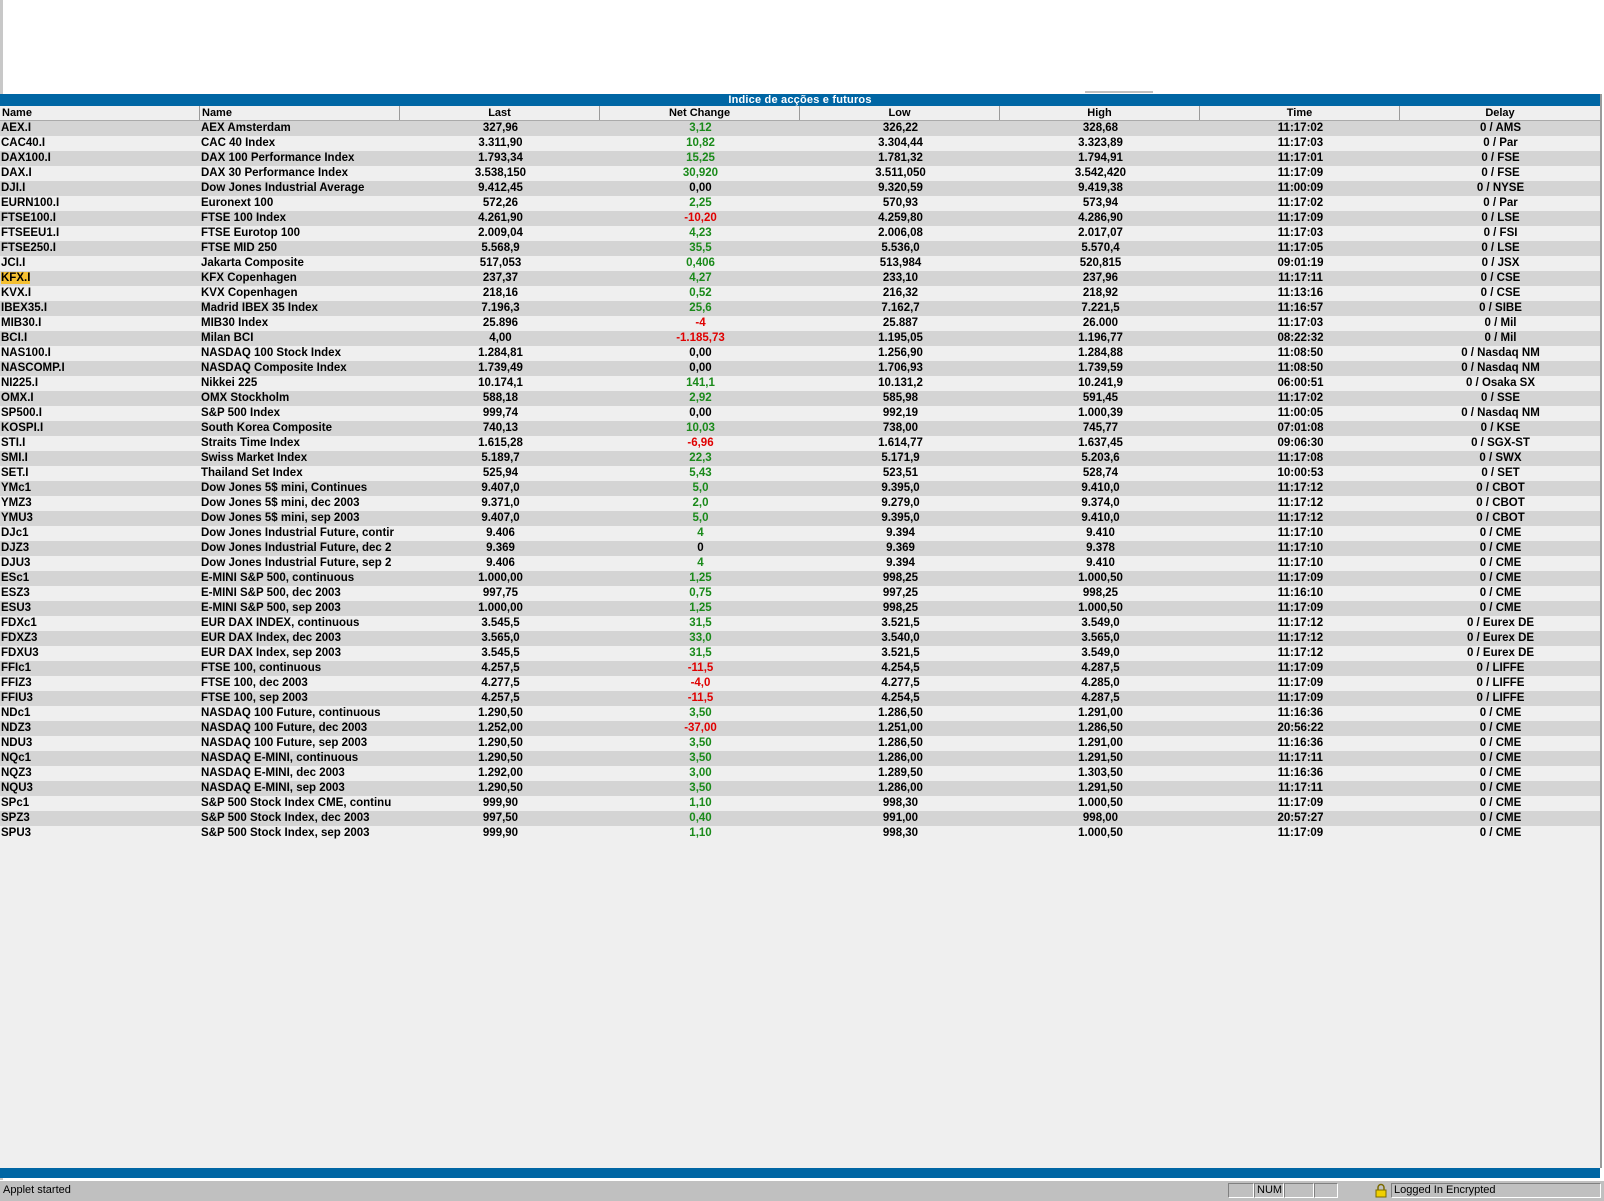 The image size is (1604, 1201). What do you see at coordinates (1100, 818) in the screenshot?
I see `cell-high: 998,00` at bounding box center [1100, 818].